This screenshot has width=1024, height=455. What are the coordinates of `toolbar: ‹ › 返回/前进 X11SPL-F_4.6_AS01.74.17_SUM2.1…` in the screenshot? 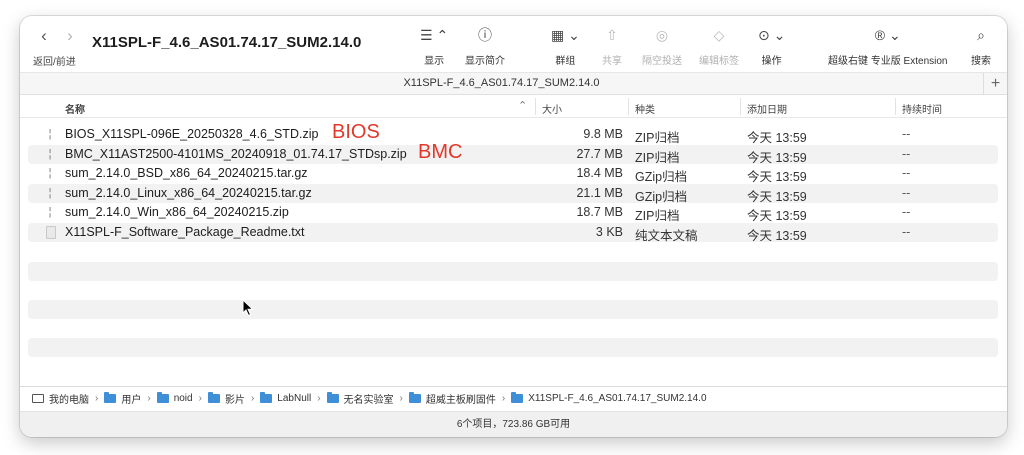 It's located at (513, 42).